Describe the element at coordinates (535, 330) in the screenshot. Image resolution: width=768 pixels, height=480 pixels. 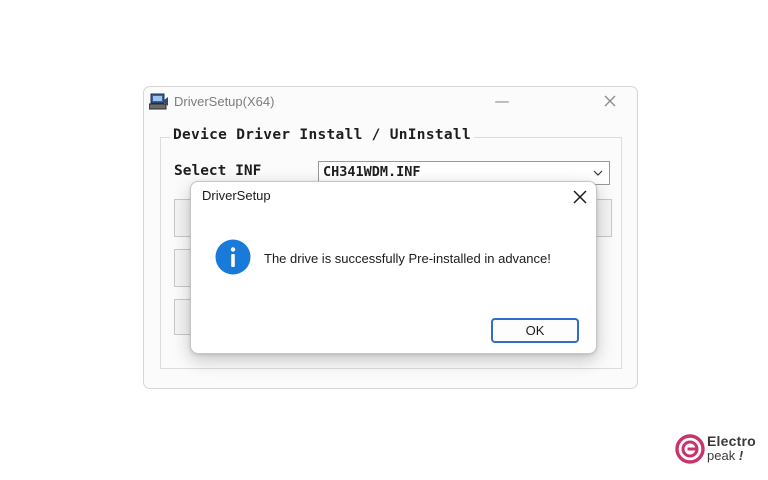
I see `ok-button: OK` at that location.